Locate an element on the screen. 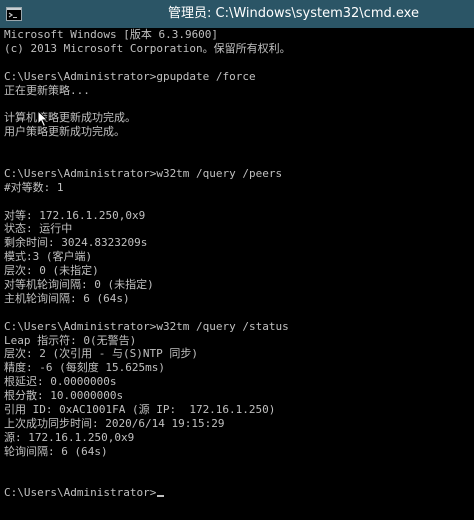 Image resolution: width=474 pixels, height=520 pixels. console-line: 剩余时间: 3024.8323209s is located at coordinates (239, 243).